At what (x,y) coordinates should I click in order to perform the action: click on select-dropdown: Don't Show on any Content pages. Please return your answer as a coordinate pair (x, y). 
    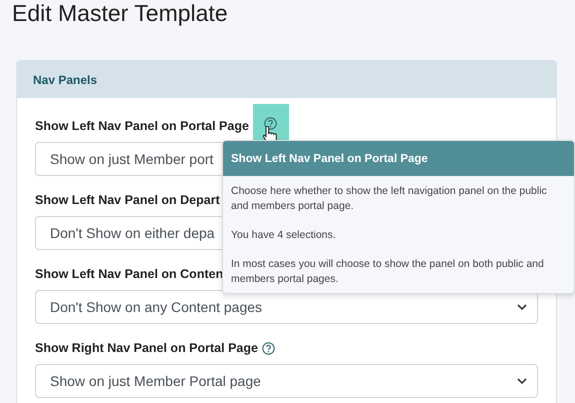
    Looking at the image, I should click on (286, 307).